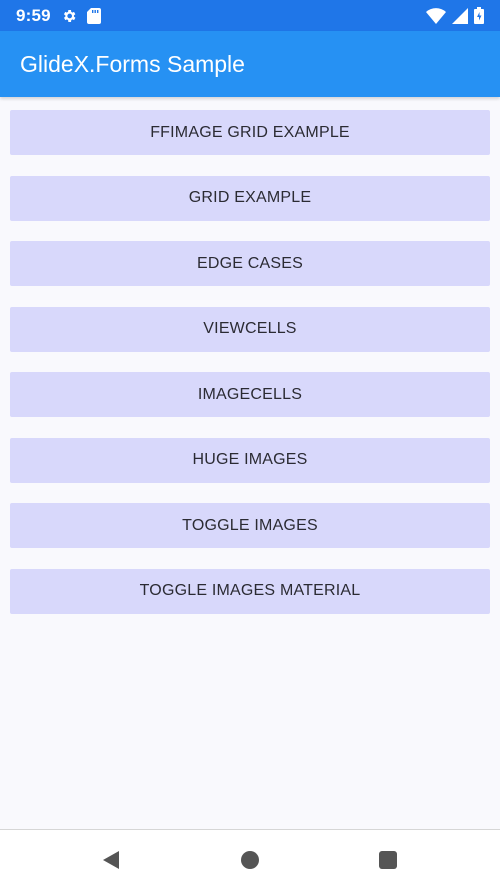 Image resolution: width=500 pixels, height=888 pixels. What do you see at coordinates (58, 16) in the screenshot?
I see `status-left: 9:59` at bounding box center [58, 16].